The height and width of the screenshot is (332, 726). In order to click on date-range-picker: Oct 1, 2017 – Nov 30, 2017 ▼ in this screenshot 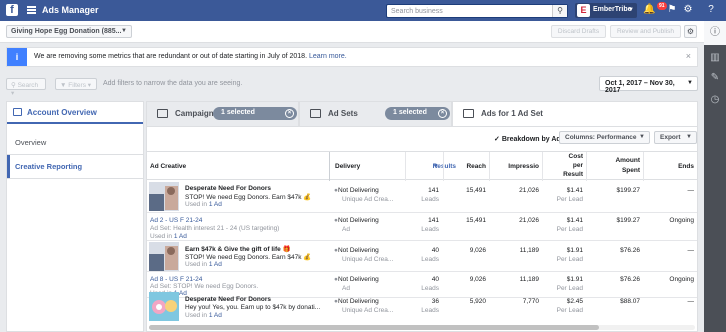, I will do `click(648, 85)`.